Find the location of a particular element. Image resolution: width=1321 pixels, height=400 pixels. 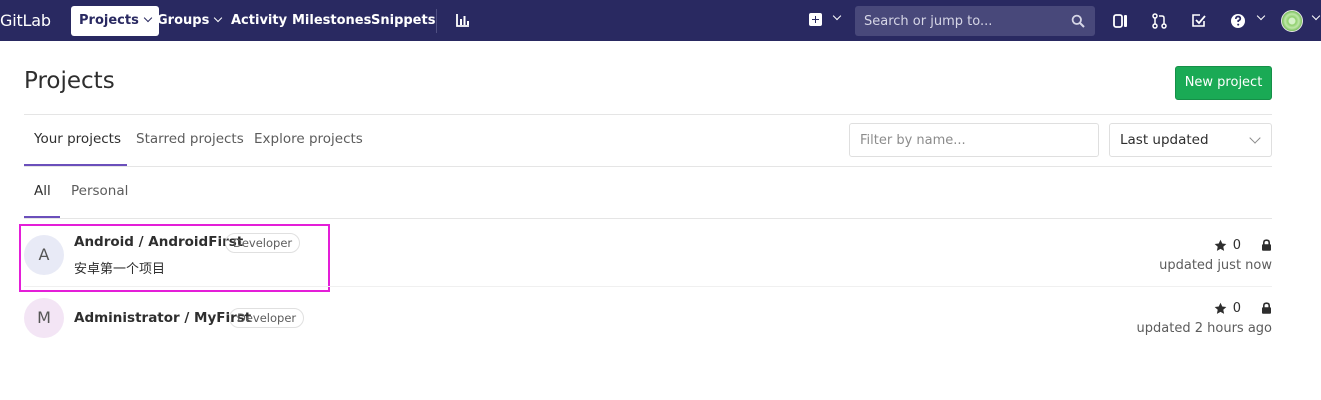

gitlab-logo: GitLab is located at coordinates (25, 20).